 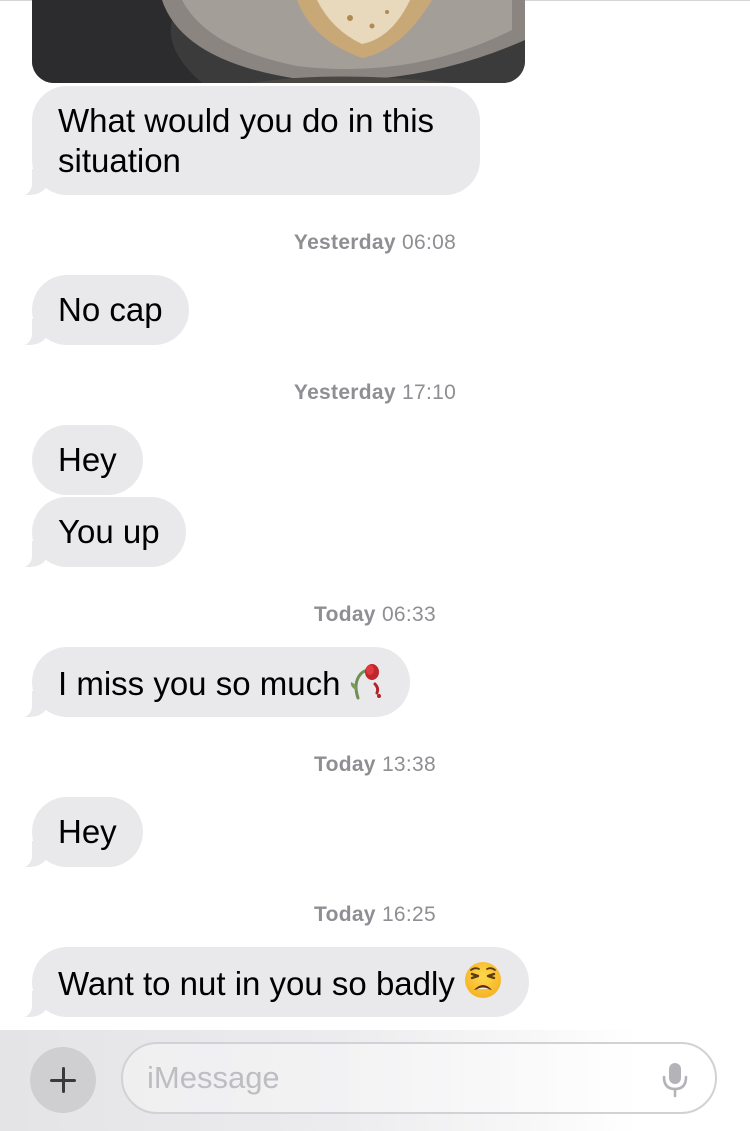 I want to click on message-text: Want to nut in you so badly, so click(x=256, y=984).